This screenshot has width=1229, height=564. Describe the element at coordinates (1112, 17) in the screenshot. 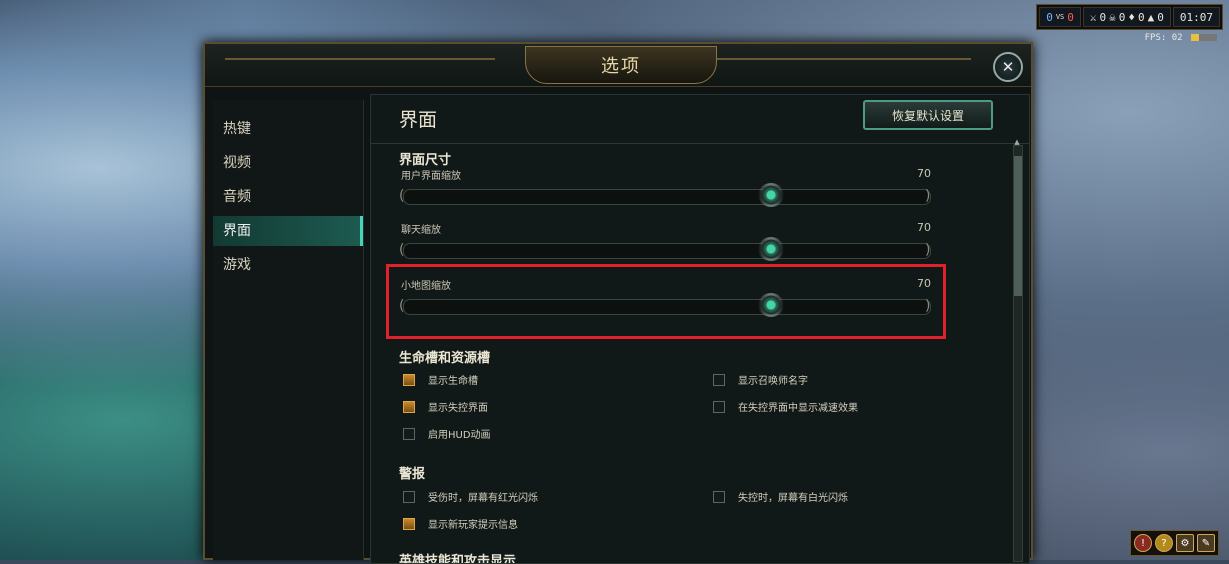

I see `skull-icon: ☠` at that location.